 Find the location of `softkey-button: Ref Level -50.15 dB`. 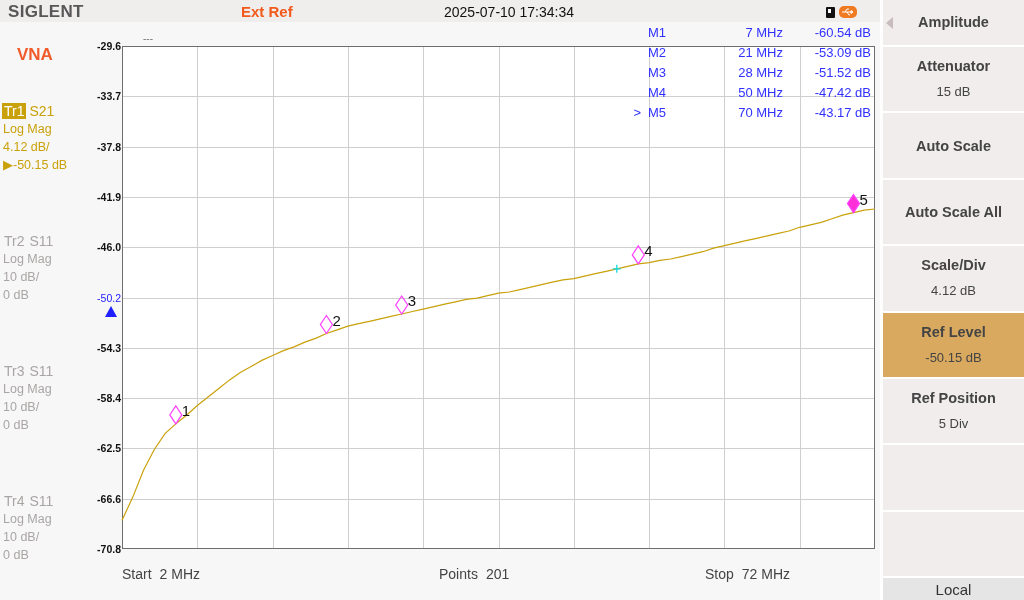

softkey-button: Ref Level -50.15 dB is located at coordinates (953, 344).